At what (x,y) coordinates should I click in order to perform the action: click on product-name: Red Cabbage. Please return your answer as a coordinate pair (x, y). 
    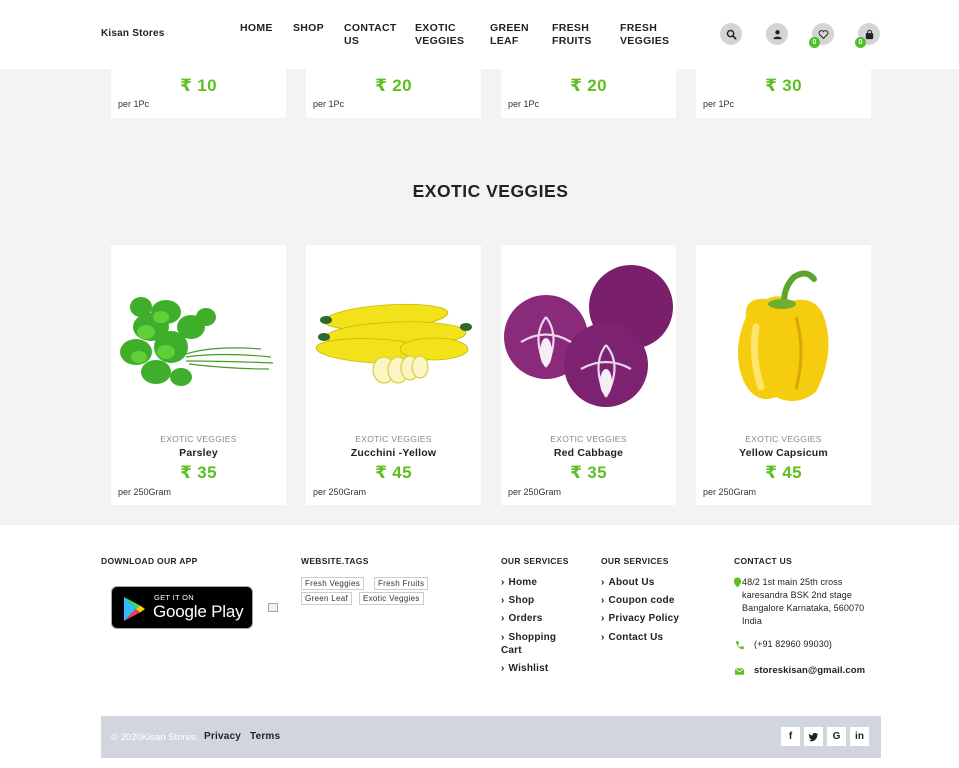
    Looking at the image, I should click on (588, 453).